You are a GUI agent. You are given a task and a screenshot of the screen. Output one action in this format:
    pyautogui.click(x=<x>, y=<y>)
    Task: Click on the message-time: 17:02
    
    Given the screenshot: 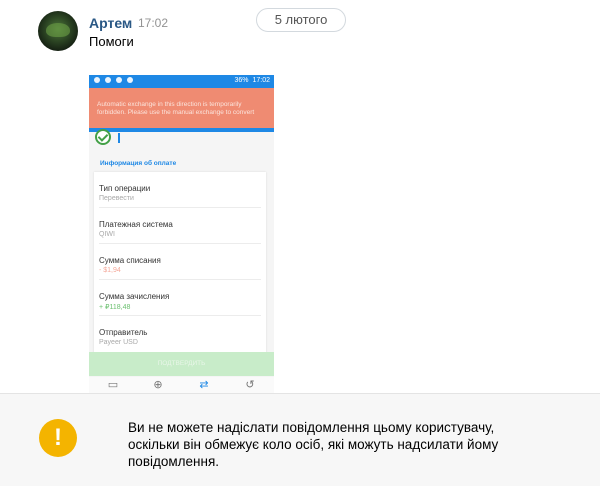 What is the action you would take?
    pyautogui.click(x=153, y=23)
    